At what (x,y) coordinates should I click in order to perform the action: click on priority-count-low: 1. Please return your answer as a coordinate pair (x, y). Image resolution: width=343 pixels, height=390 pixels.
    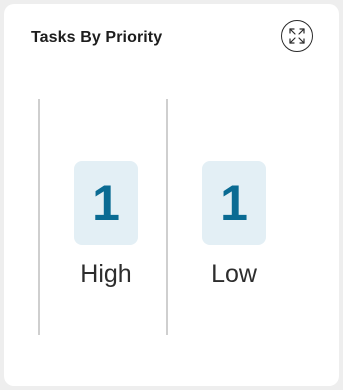
    Looking at the image, I should click on (234, 203).